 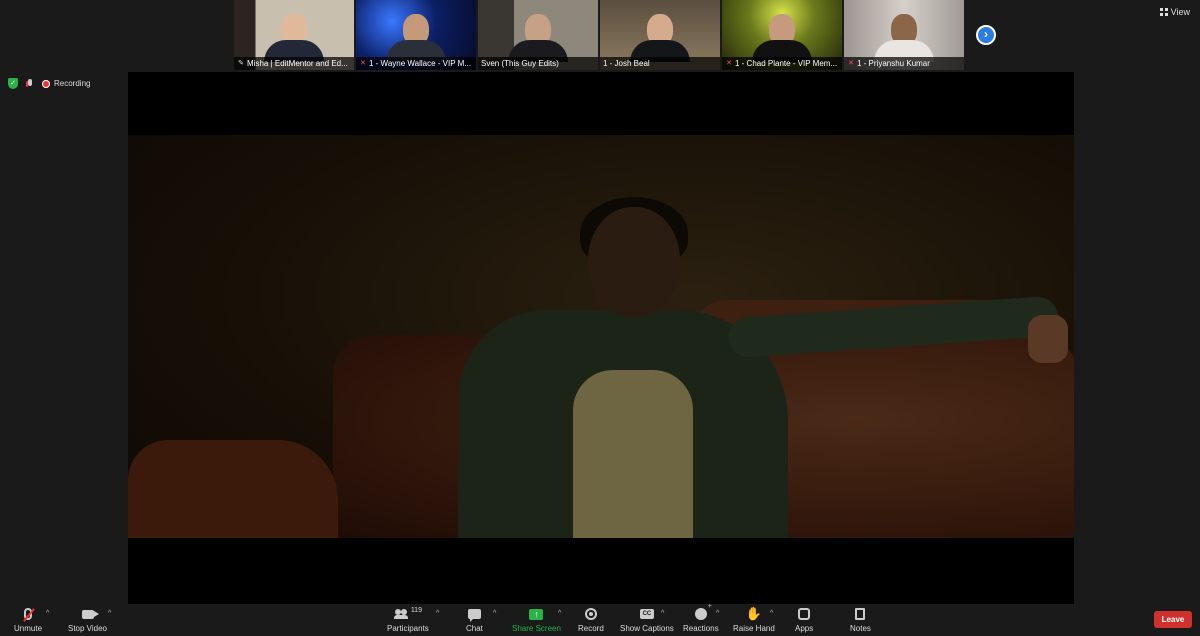 What do you see at coordinates (660, 35) in the screenshot?
I see `participant-tile-active-speaker: 1 - Josh Beal` at bounding box center [660, 35].